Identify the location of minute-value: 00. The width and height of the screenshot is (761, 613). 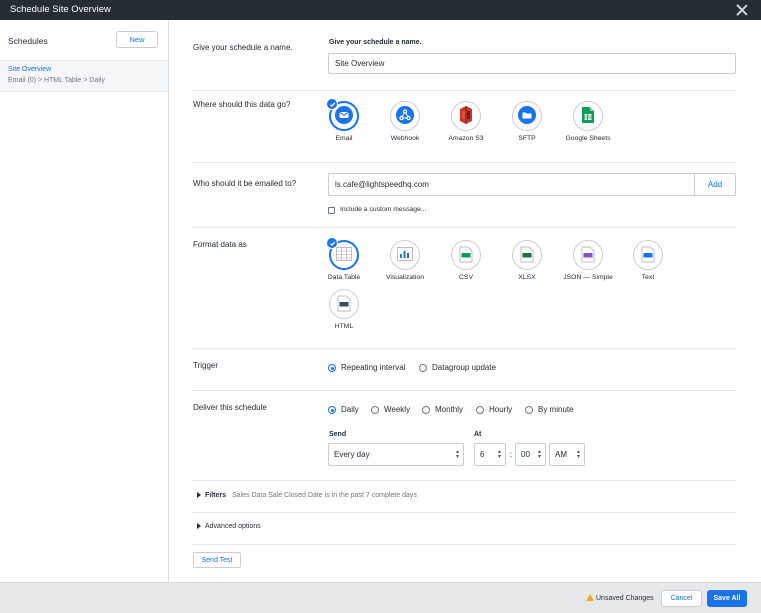
(525, 454).